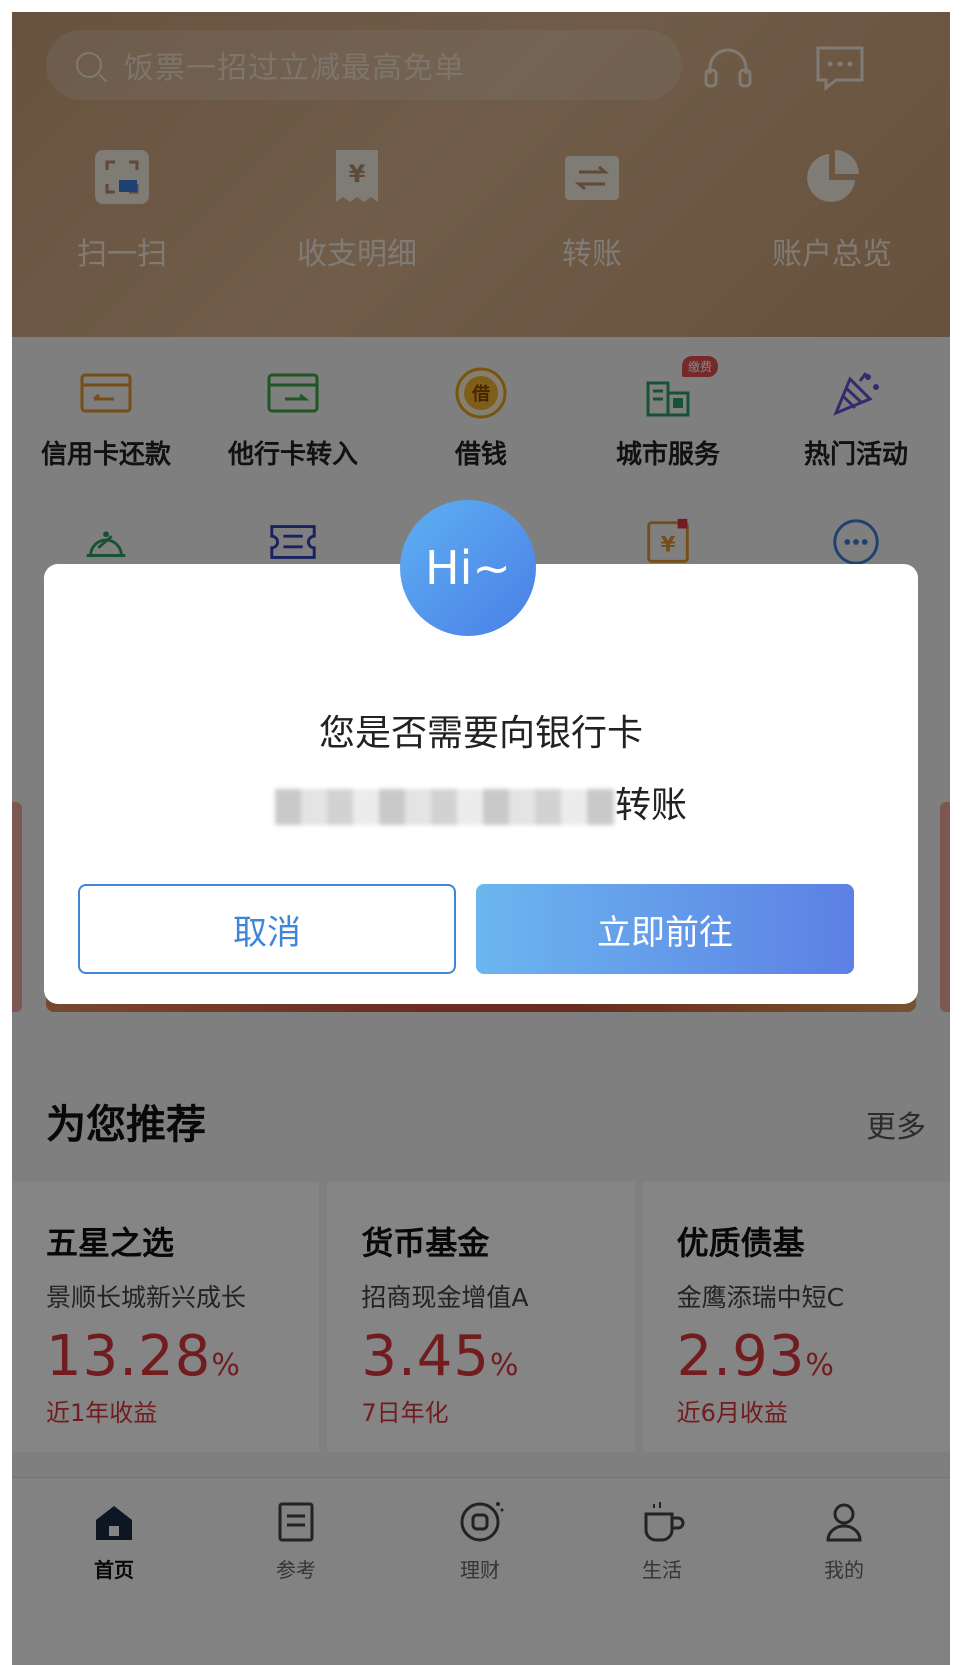  I want to click on dialog-message-line2: 转账, so click(481, 802).